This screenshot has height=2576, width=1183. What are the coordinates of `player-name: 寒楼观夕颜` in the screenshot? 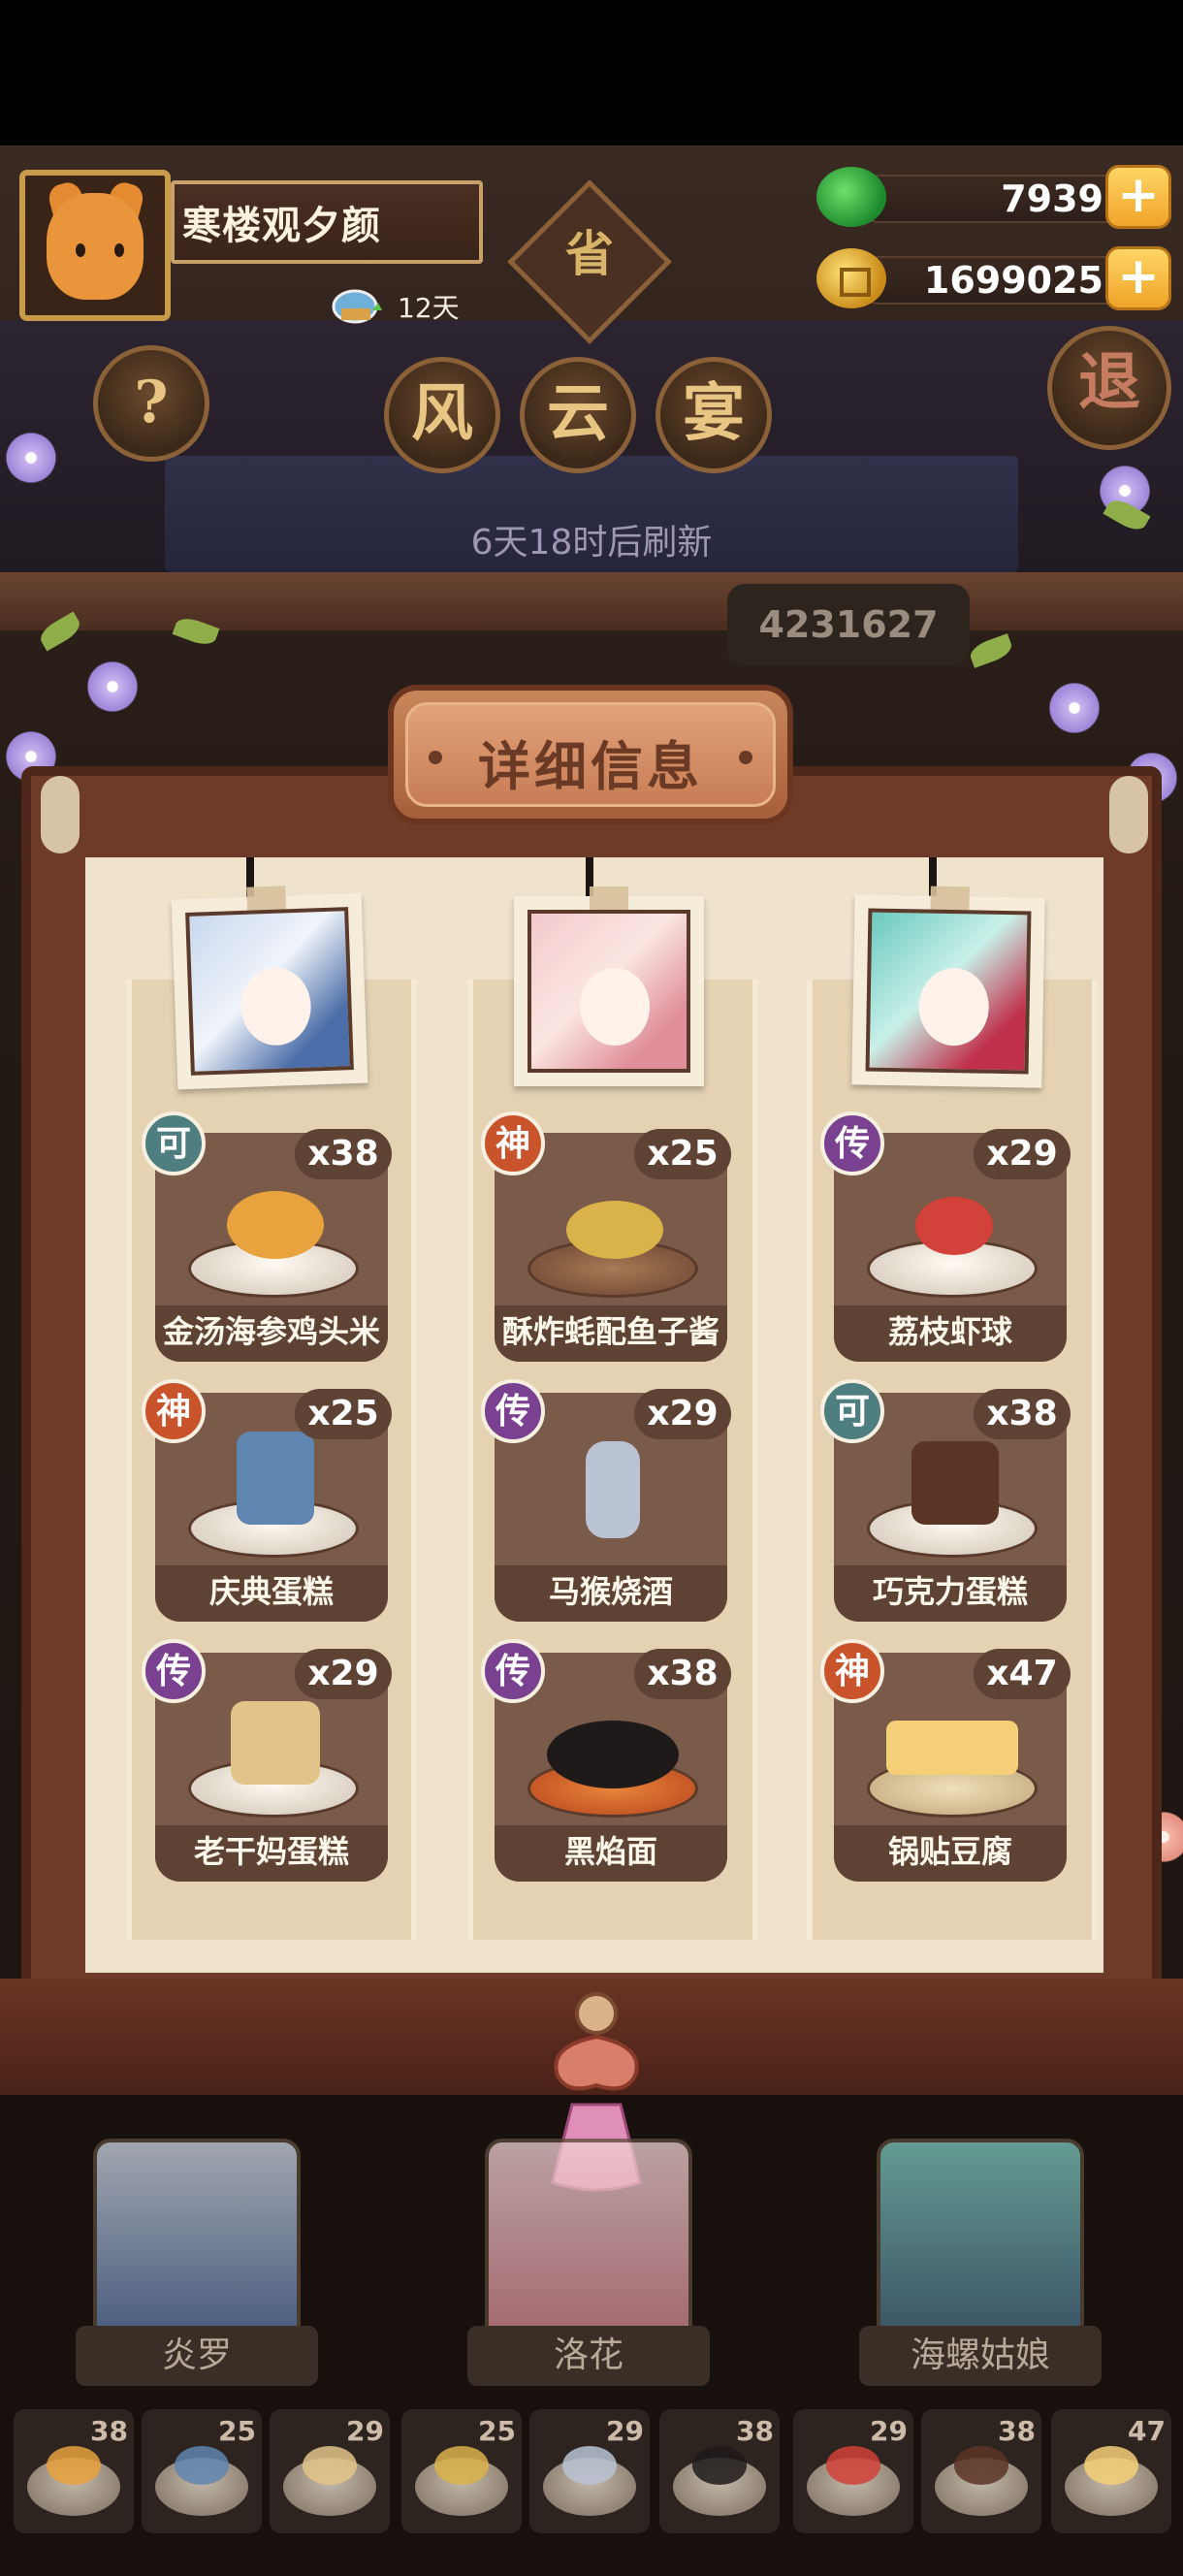 It's located at (281, 226).